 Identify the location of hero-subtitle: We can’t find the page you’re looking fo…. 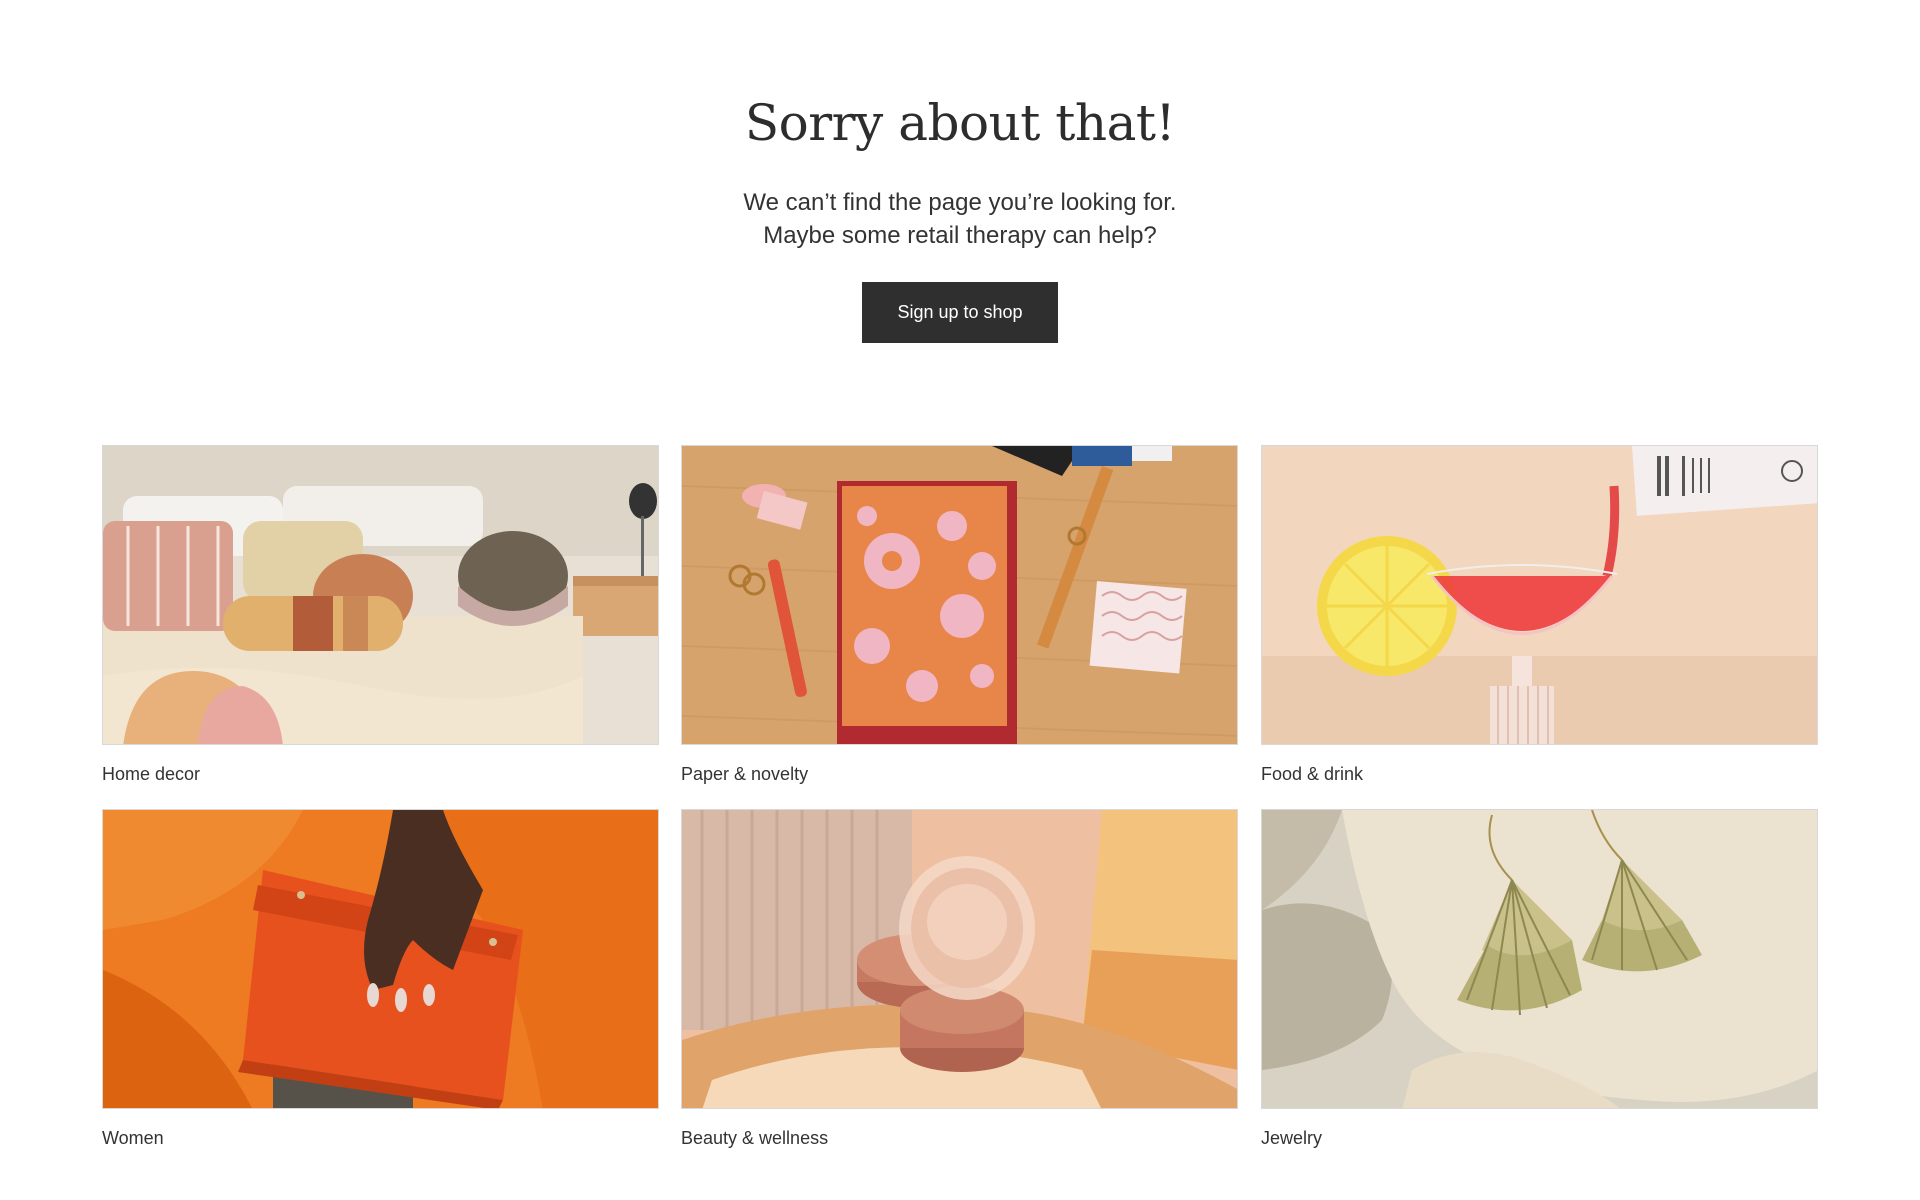
(960, 219).